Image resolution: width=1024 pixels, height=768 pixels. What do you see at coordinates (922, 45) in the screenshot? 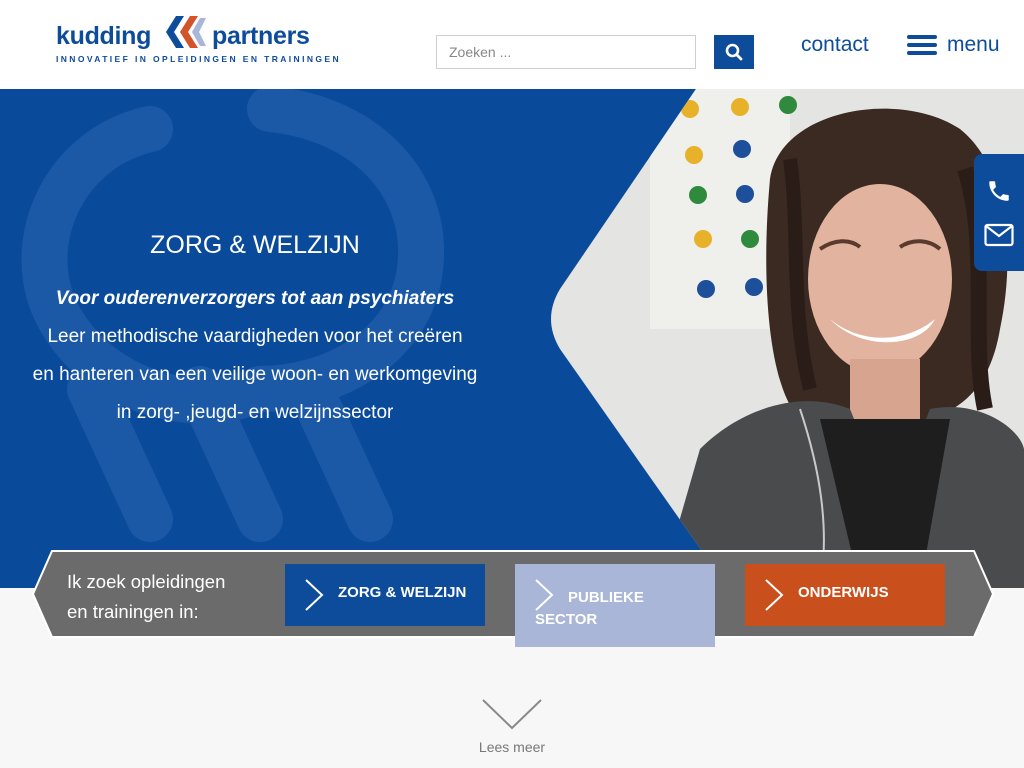
I see `hamburger-icon` at bounding box center [922, 45].